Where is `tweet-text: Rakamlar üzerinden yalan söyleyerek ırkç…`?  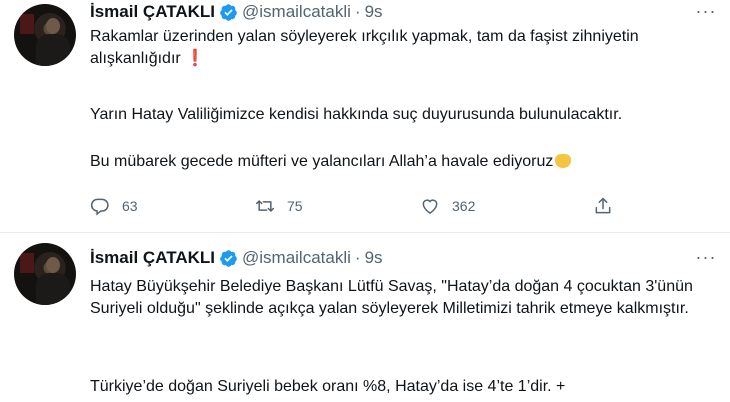 tweet-text: Rakamlar üzerinden yalan söyleyerek ırkç… is located at coordinates (400, 48).